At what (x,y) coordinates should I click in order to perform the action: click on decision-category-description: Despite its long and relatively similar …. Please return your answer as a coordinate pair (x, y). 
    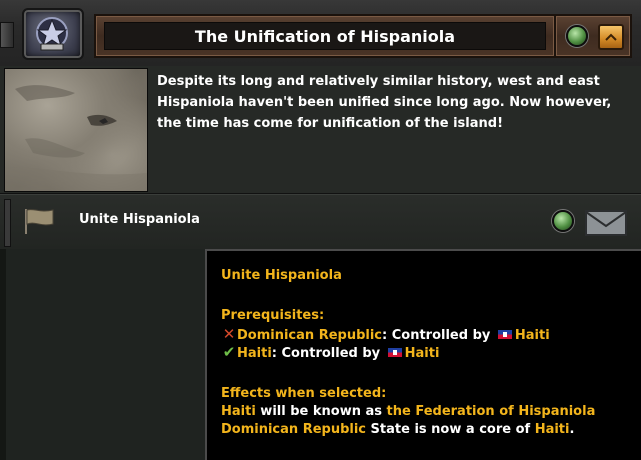
    Looking at the image, I should click on (384, 102).